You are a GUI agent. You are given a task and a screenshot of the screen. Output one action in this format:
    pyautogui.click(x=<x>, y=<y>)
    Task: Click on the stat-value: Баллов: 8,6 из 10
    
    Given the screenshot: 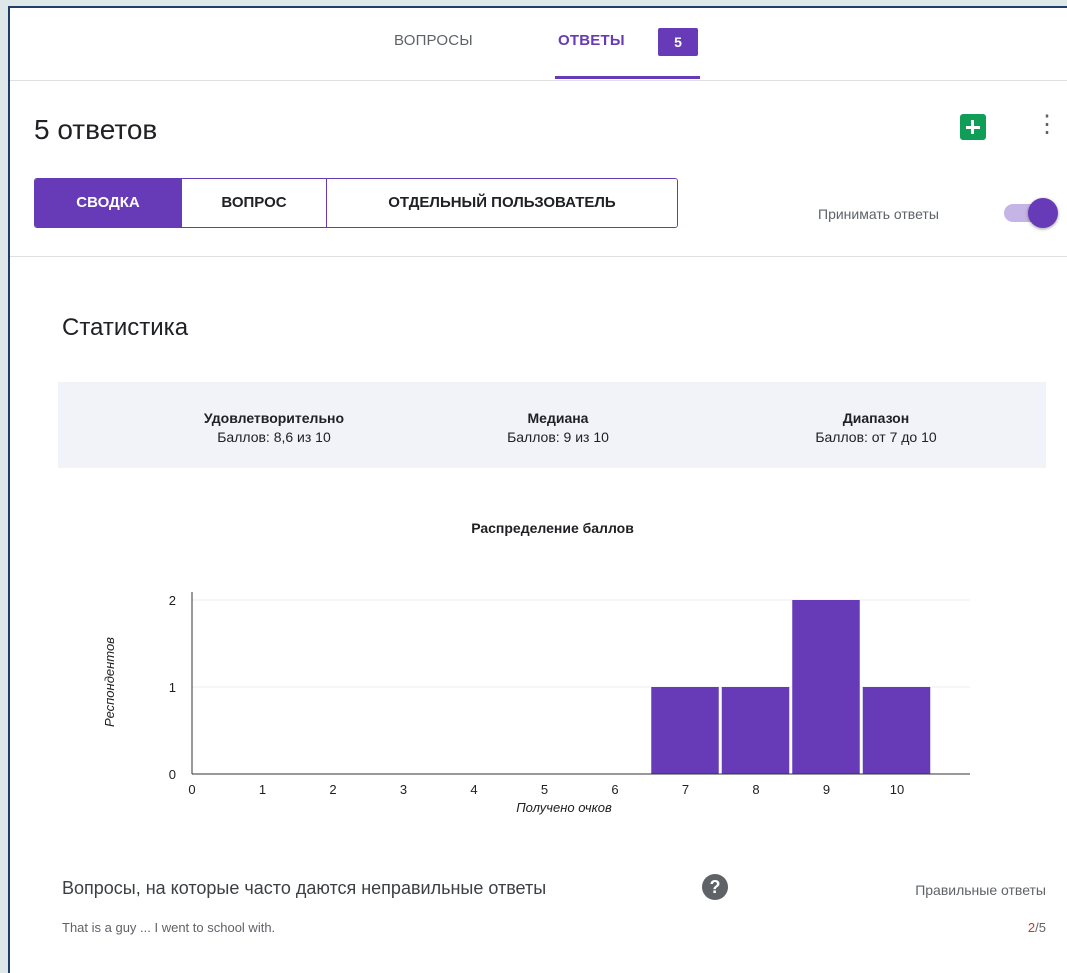 What is the action you would take?
    pyautogui.click(x=274, y=437)
    